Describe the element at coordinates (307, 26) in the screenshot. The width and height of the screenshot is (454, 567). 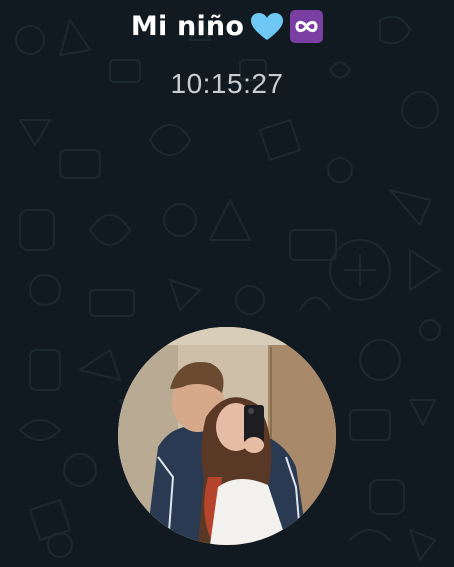
I see `infinity-icon` at that location.